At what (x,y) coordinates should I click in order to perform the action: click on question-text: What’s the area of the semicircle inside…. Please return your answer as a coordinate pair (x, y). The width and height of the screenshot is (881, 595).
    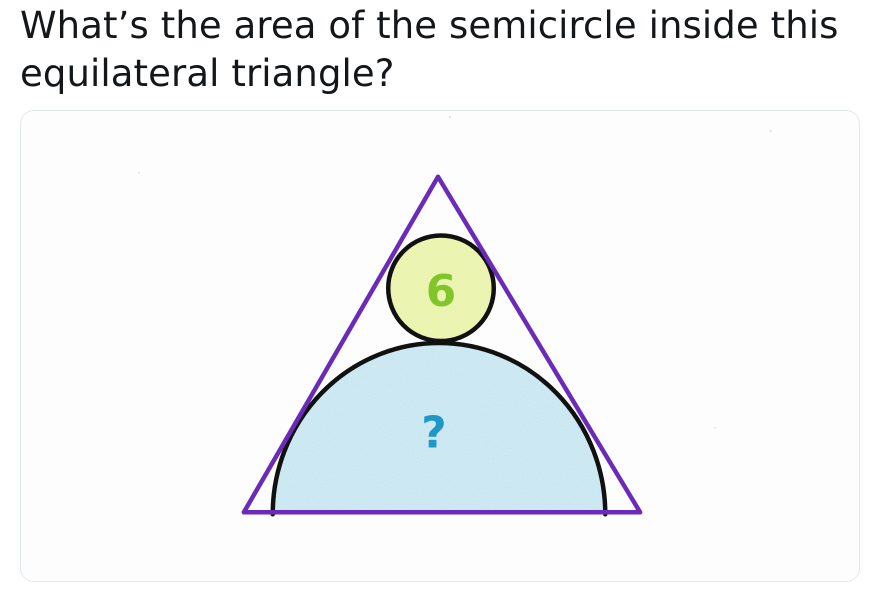
    Looking at the image, I should click on (429, 49).